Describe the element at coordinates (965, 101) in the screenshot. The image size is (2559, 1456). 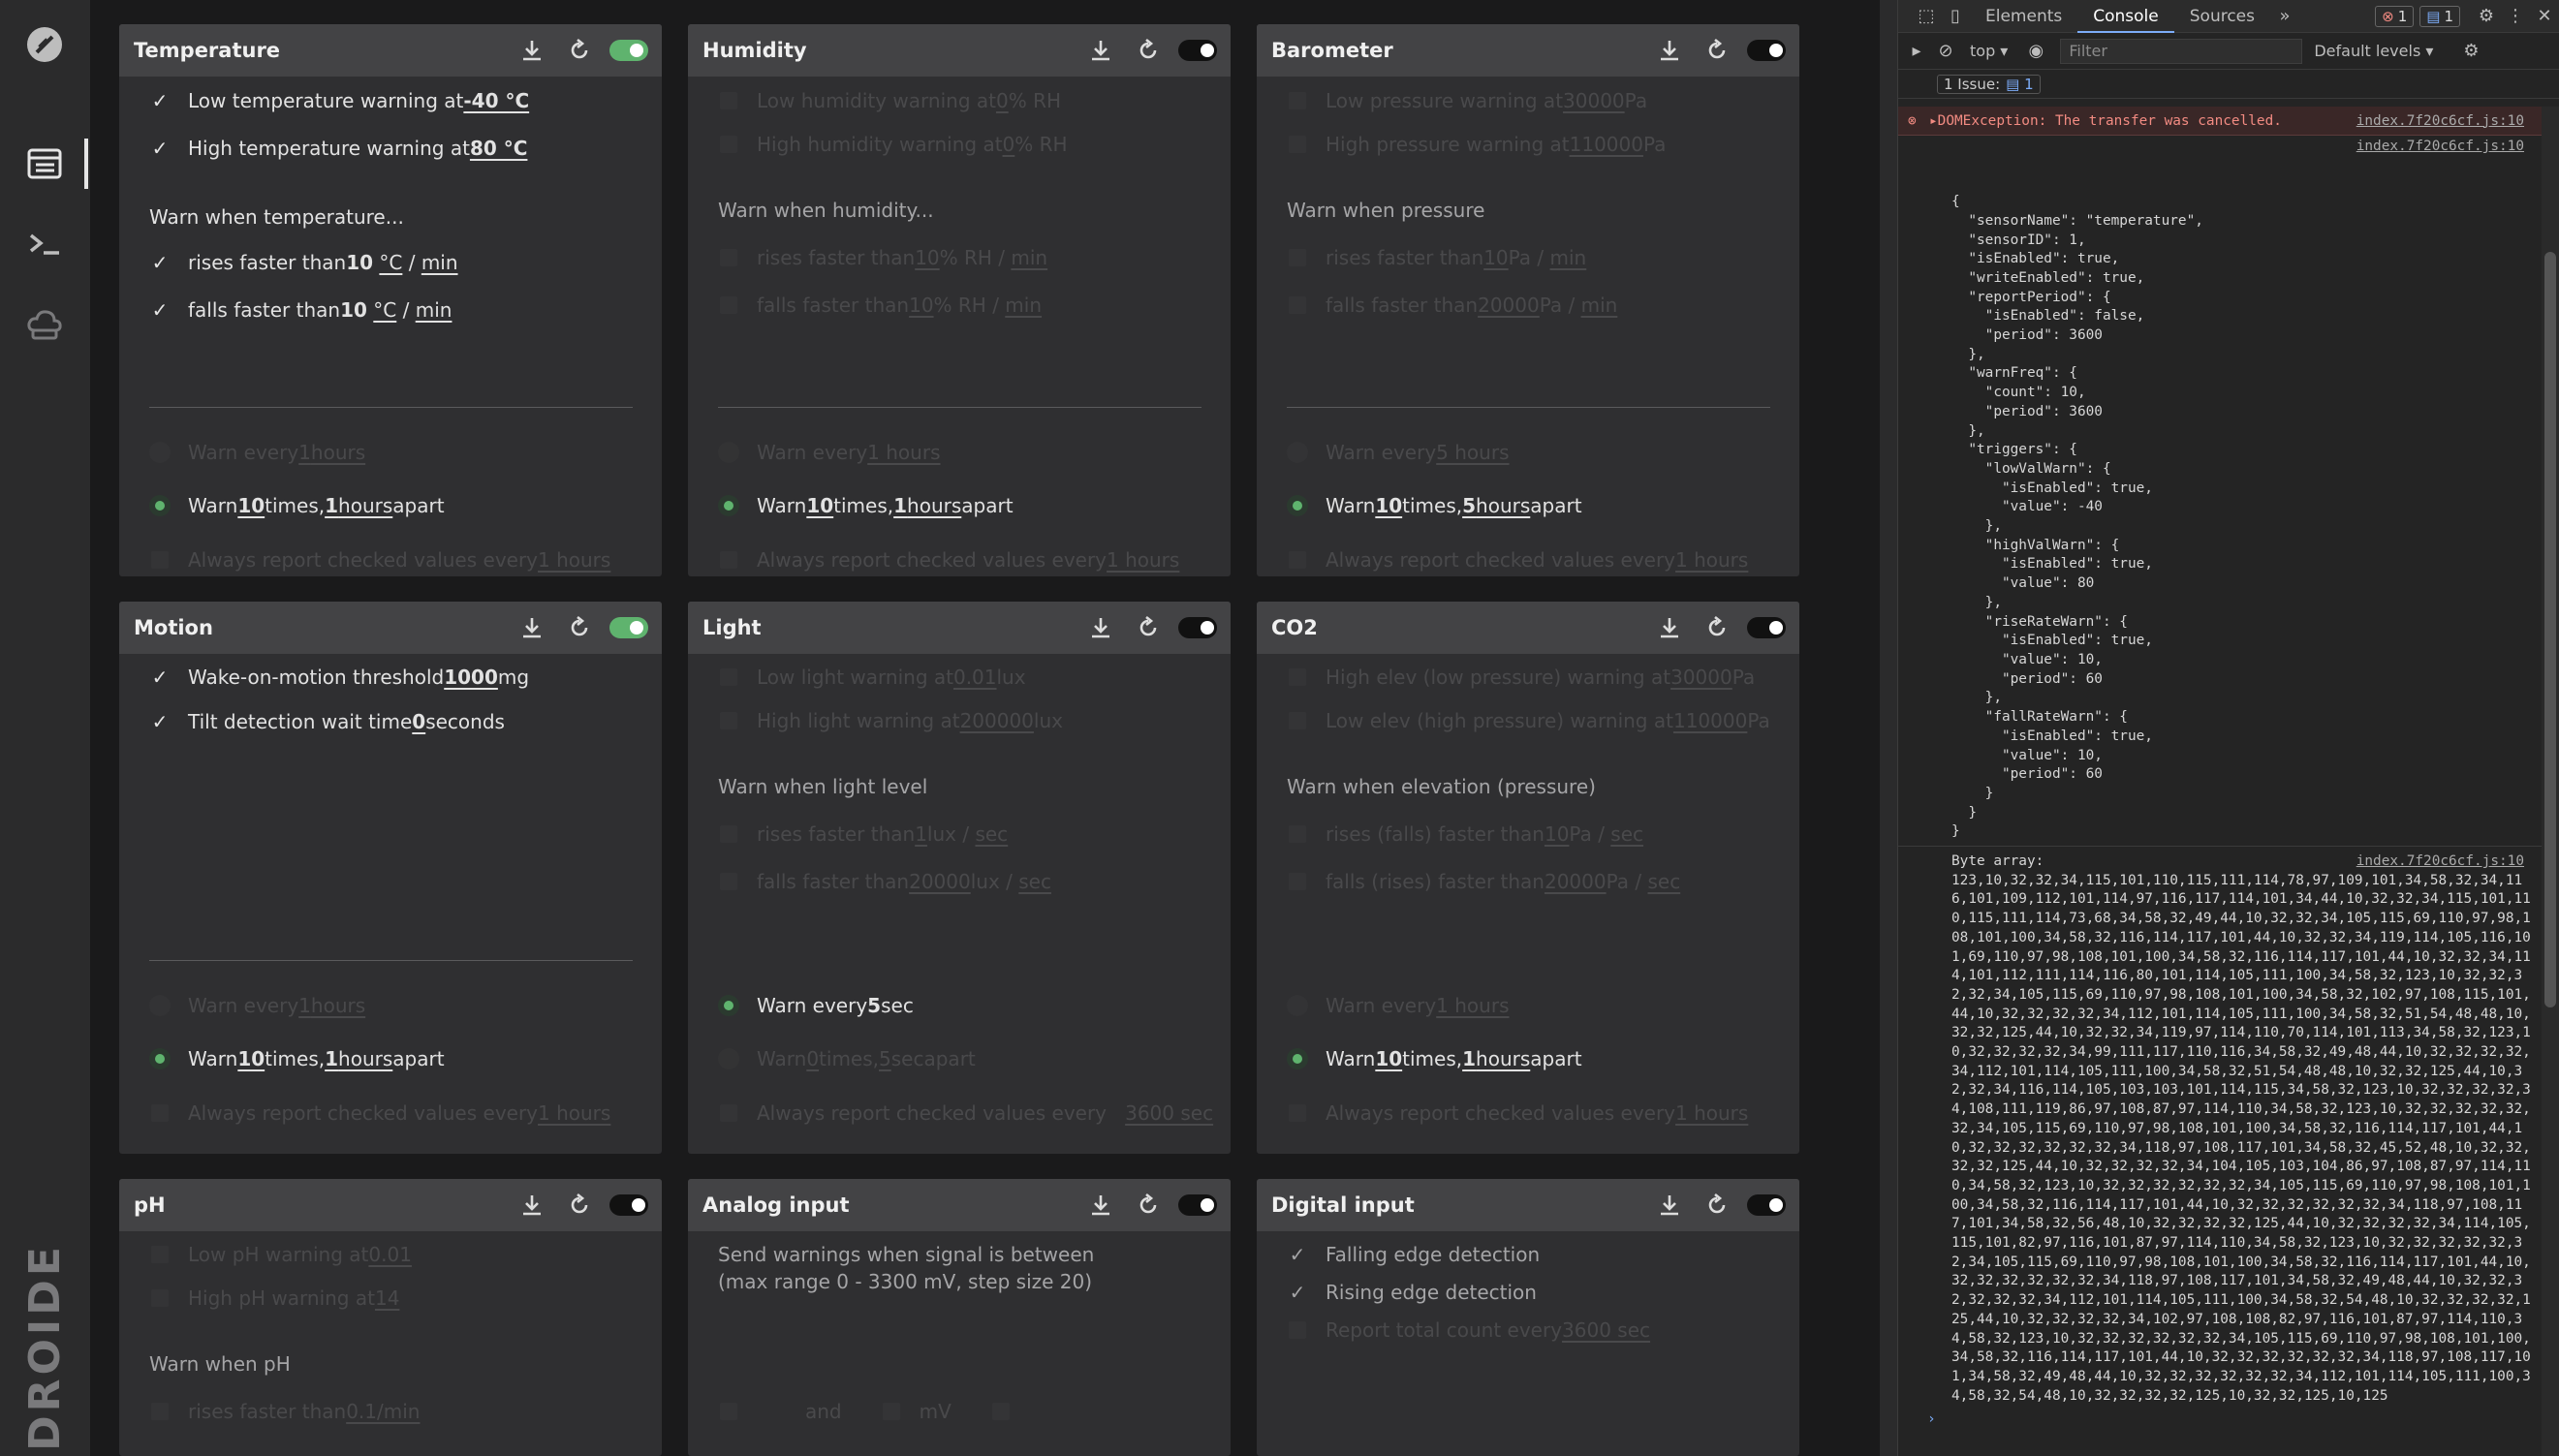
I see `low-warning-row: Low humidity warning at 0 % RH` at that location.